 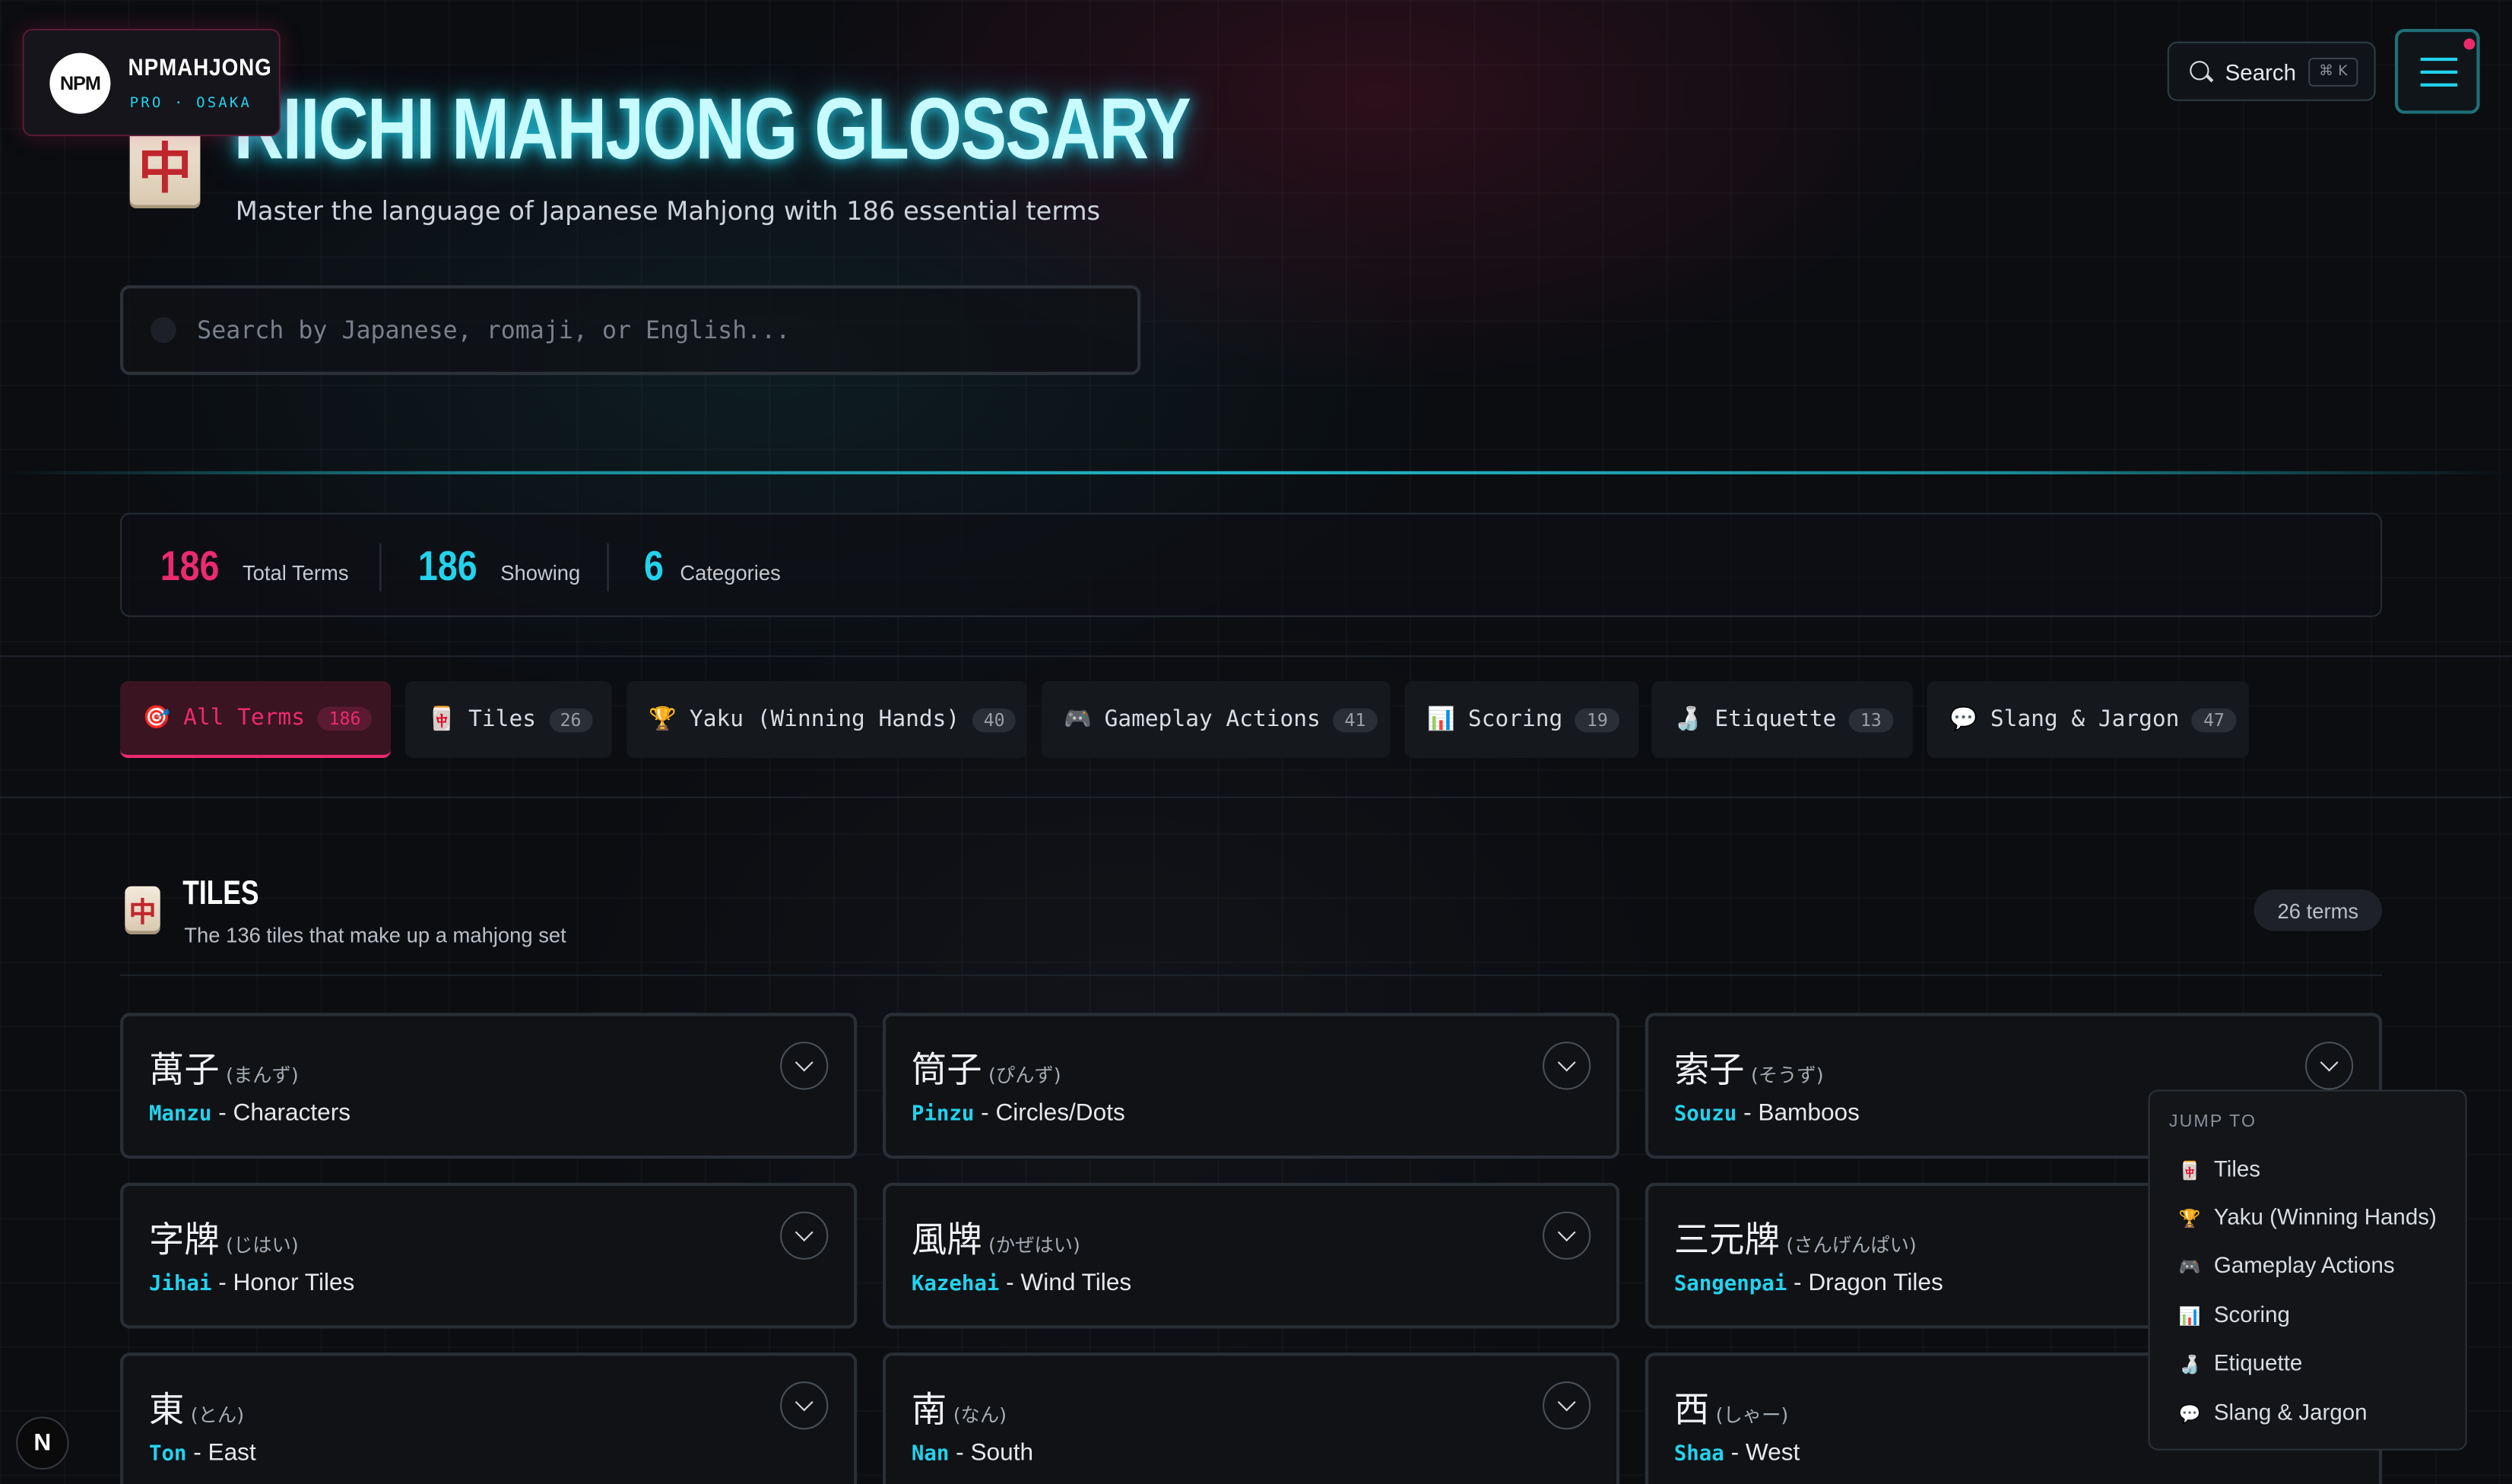 I want to click on tab-yaku: 🏆 Yaku (Winning Hands) 40, so click(x=826, y=719).